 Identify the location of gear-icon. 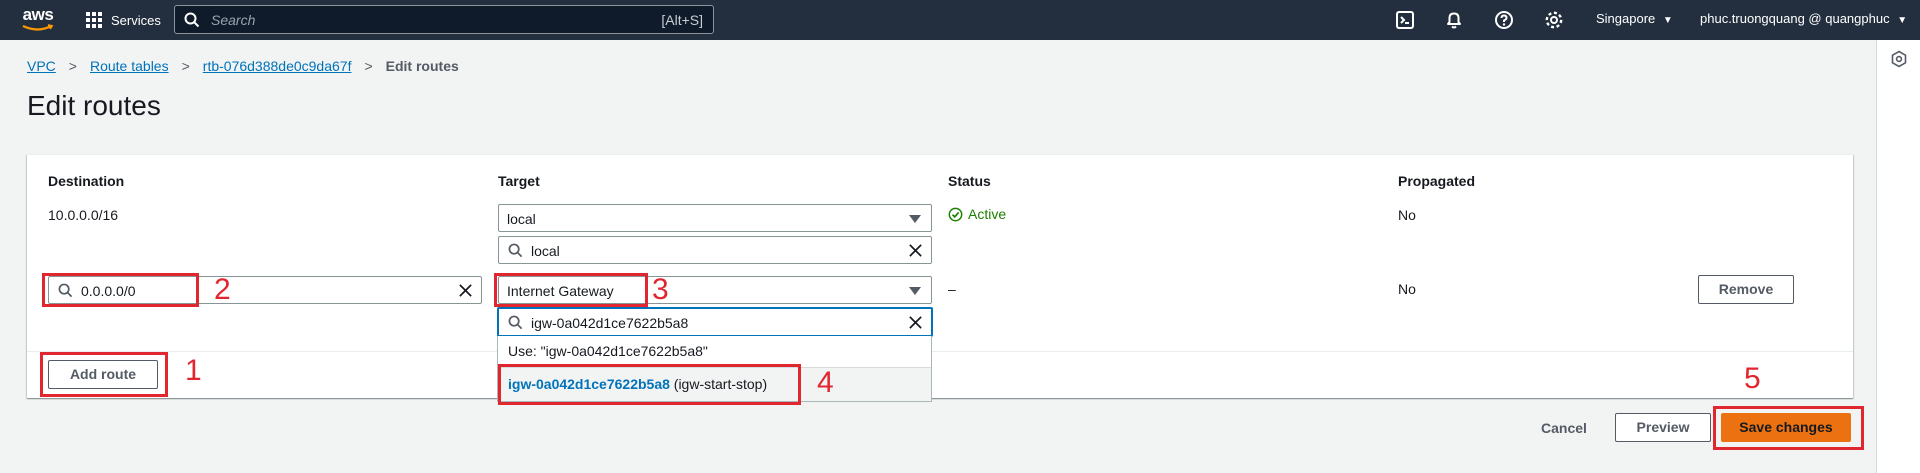
(1554, 20).